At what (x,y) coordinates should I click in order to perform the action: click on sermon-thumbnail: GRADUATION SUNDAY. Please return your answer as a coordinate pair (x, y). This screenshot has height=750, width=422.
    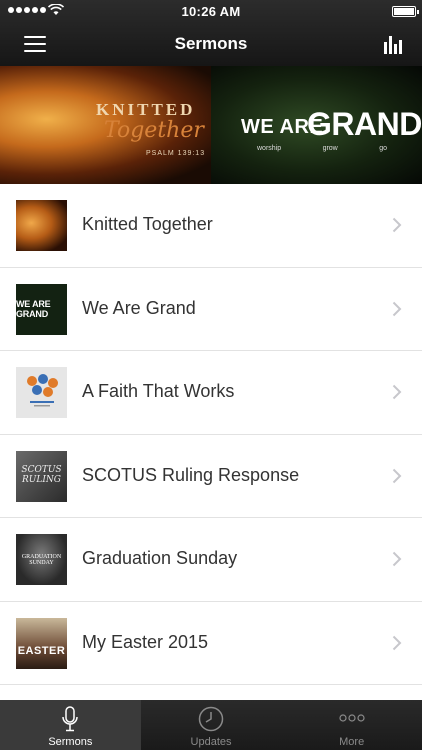
    Looking at the image, I should click on (41, 559).